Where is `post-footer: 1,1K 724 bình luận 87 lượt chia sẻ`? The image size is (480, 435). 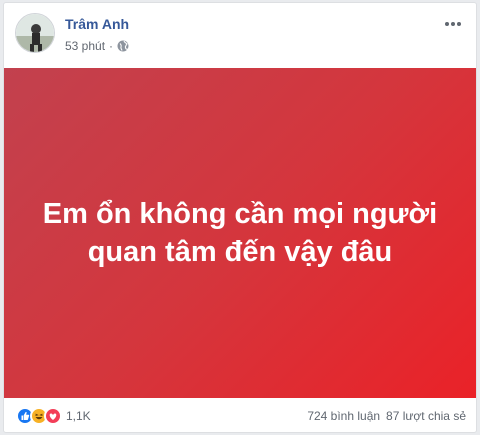 post-footer: 1,1K 724 bình luận 87 lượt chia sẻ is located at coordinates (240, 415).